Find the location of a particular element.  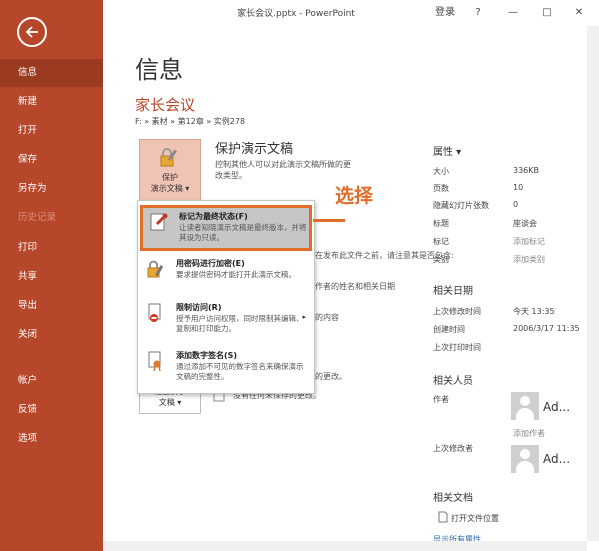

protect-desc-line2: 改类型。 is located at coordinates (231, 175).